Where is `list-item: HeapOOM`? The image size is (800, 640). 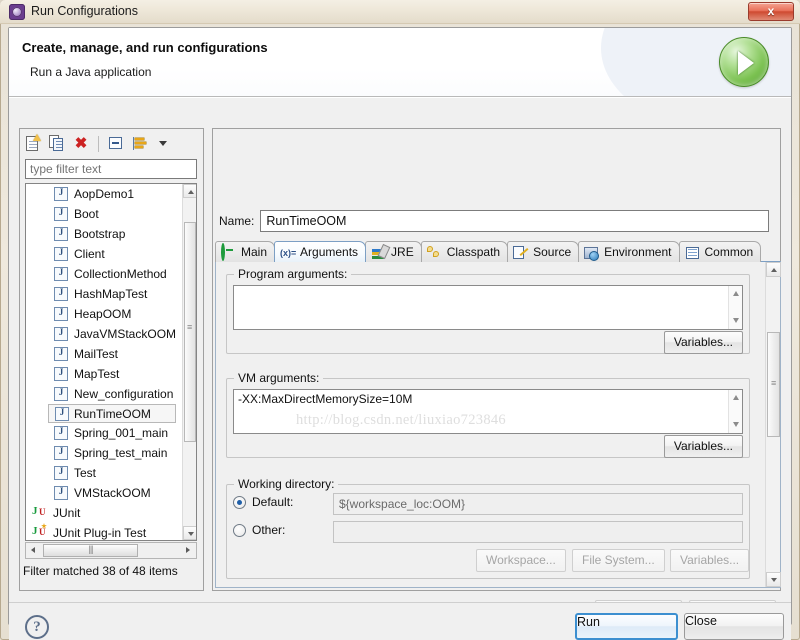 list-item: HeapOOM is located at coordinates (104, 314).